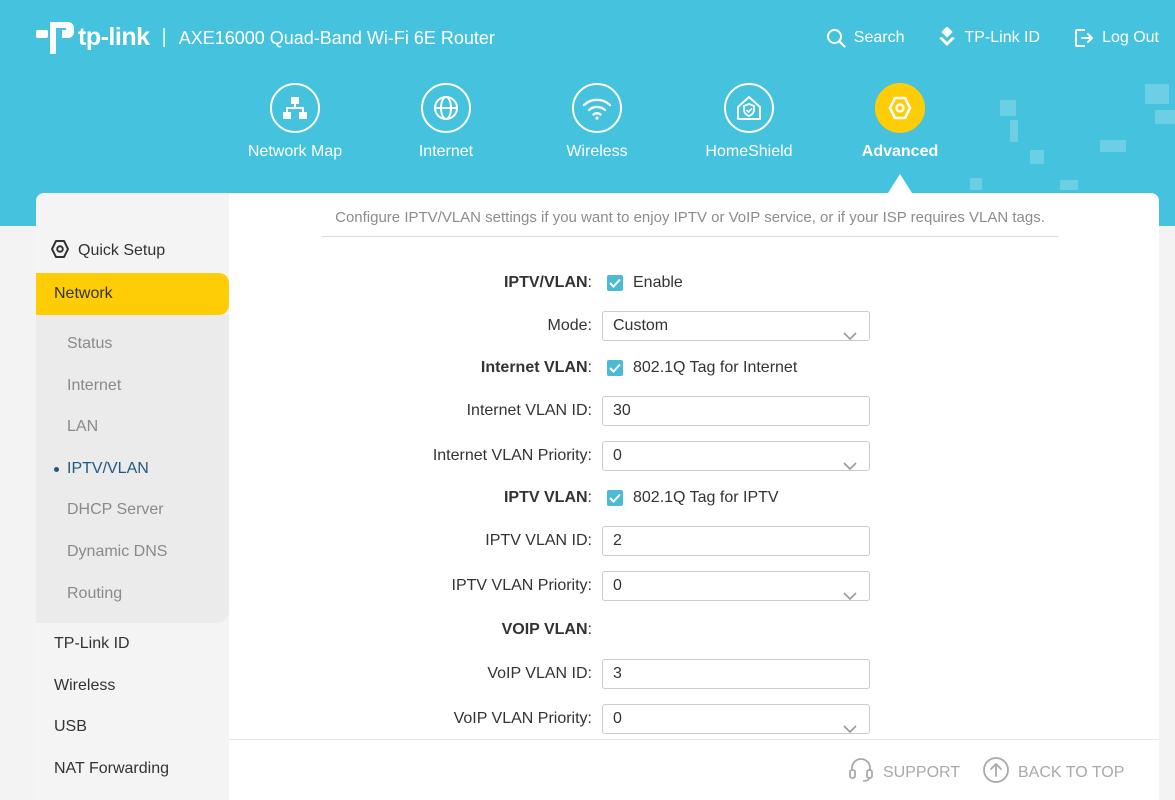 This screenshot has width=1175, height=800. What do you see at coordinates (529, 410) in the screenshot?
I see `internet-vlan-id-label: Internet VLAN ID:` at bounding box center [529, 410].